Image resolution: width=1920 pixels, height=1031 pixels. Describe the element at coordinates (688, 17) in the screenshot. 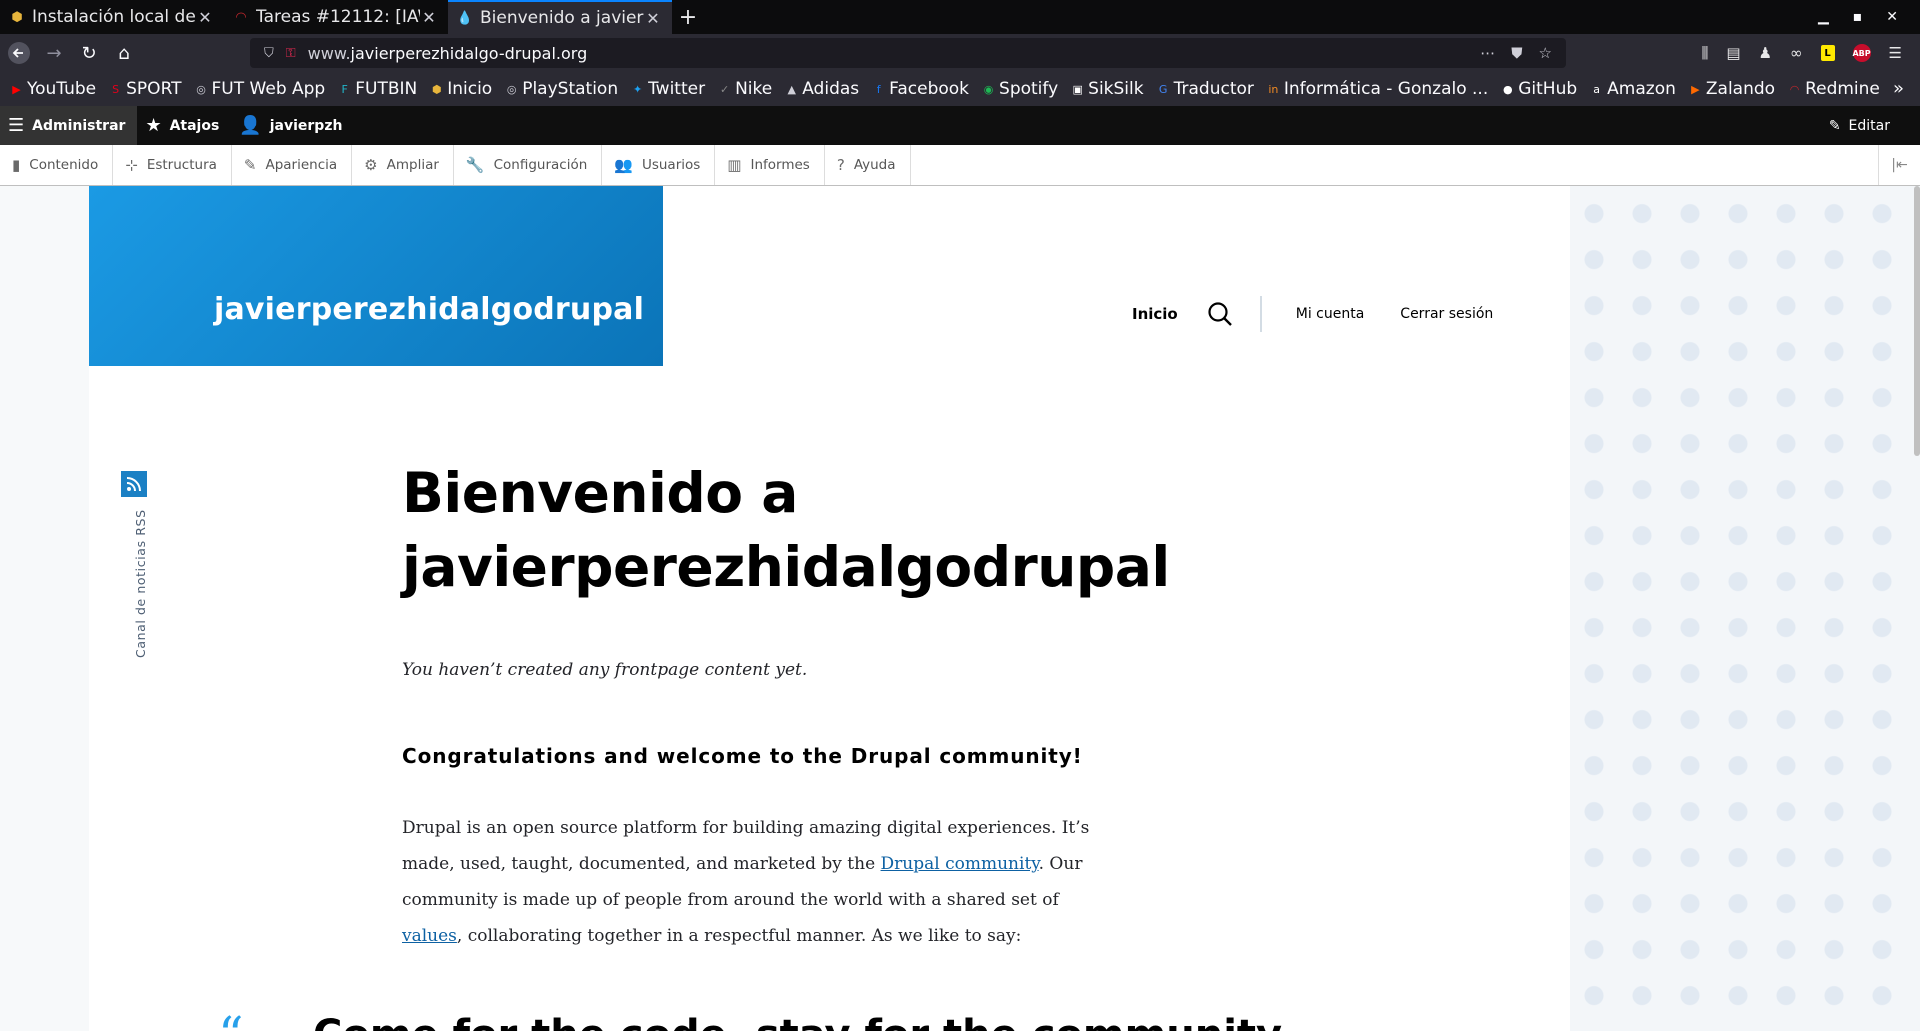

I see `new-tab-button: +` at that location.